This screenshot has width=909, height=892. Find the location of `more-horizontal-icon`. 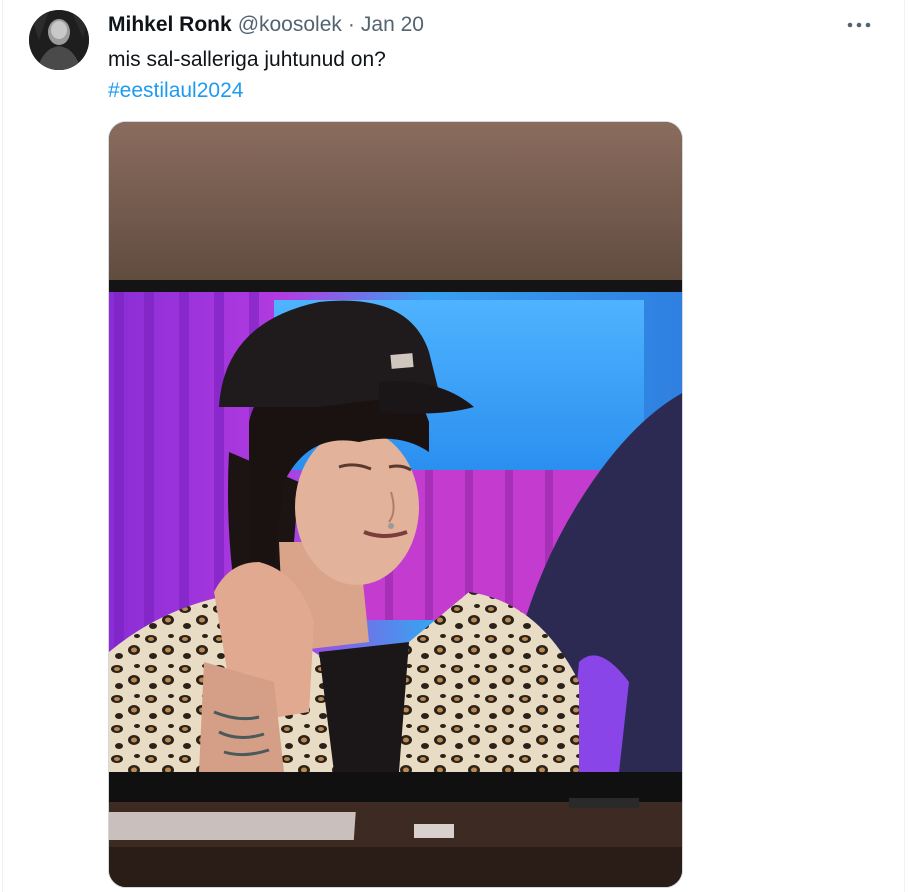

more-horizontal-icon is located at coordinates (859, 25).